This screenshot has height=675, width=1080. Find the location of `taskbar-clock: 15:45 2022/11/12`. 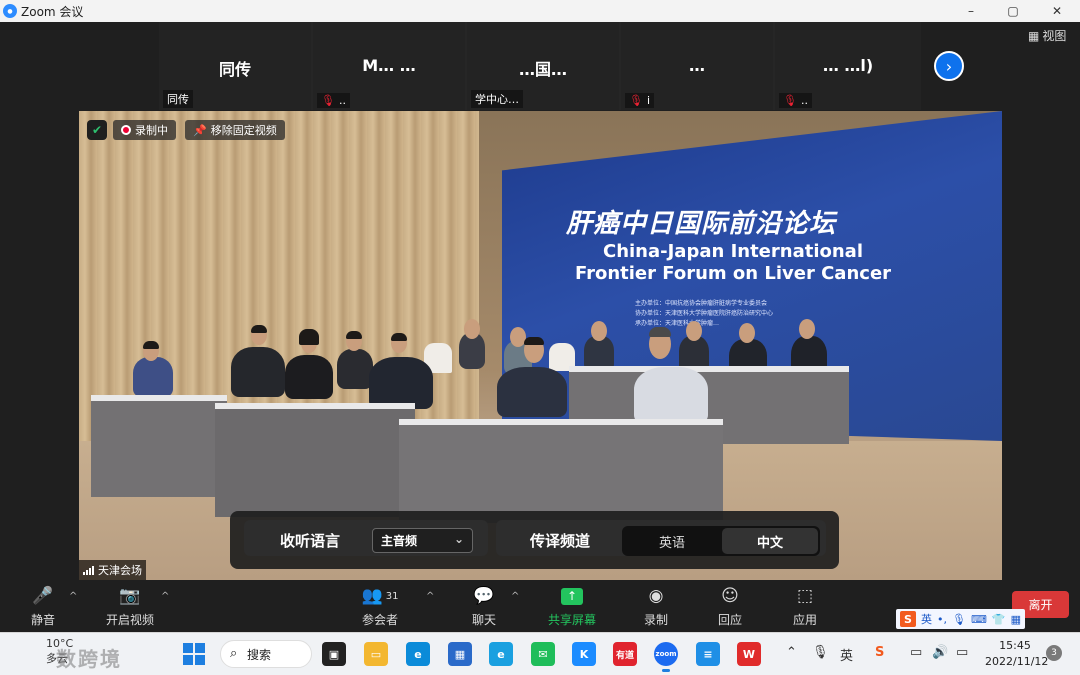

taskbar-clock: 15:45 2022/11/12 is located at coordinates (1017, 654).